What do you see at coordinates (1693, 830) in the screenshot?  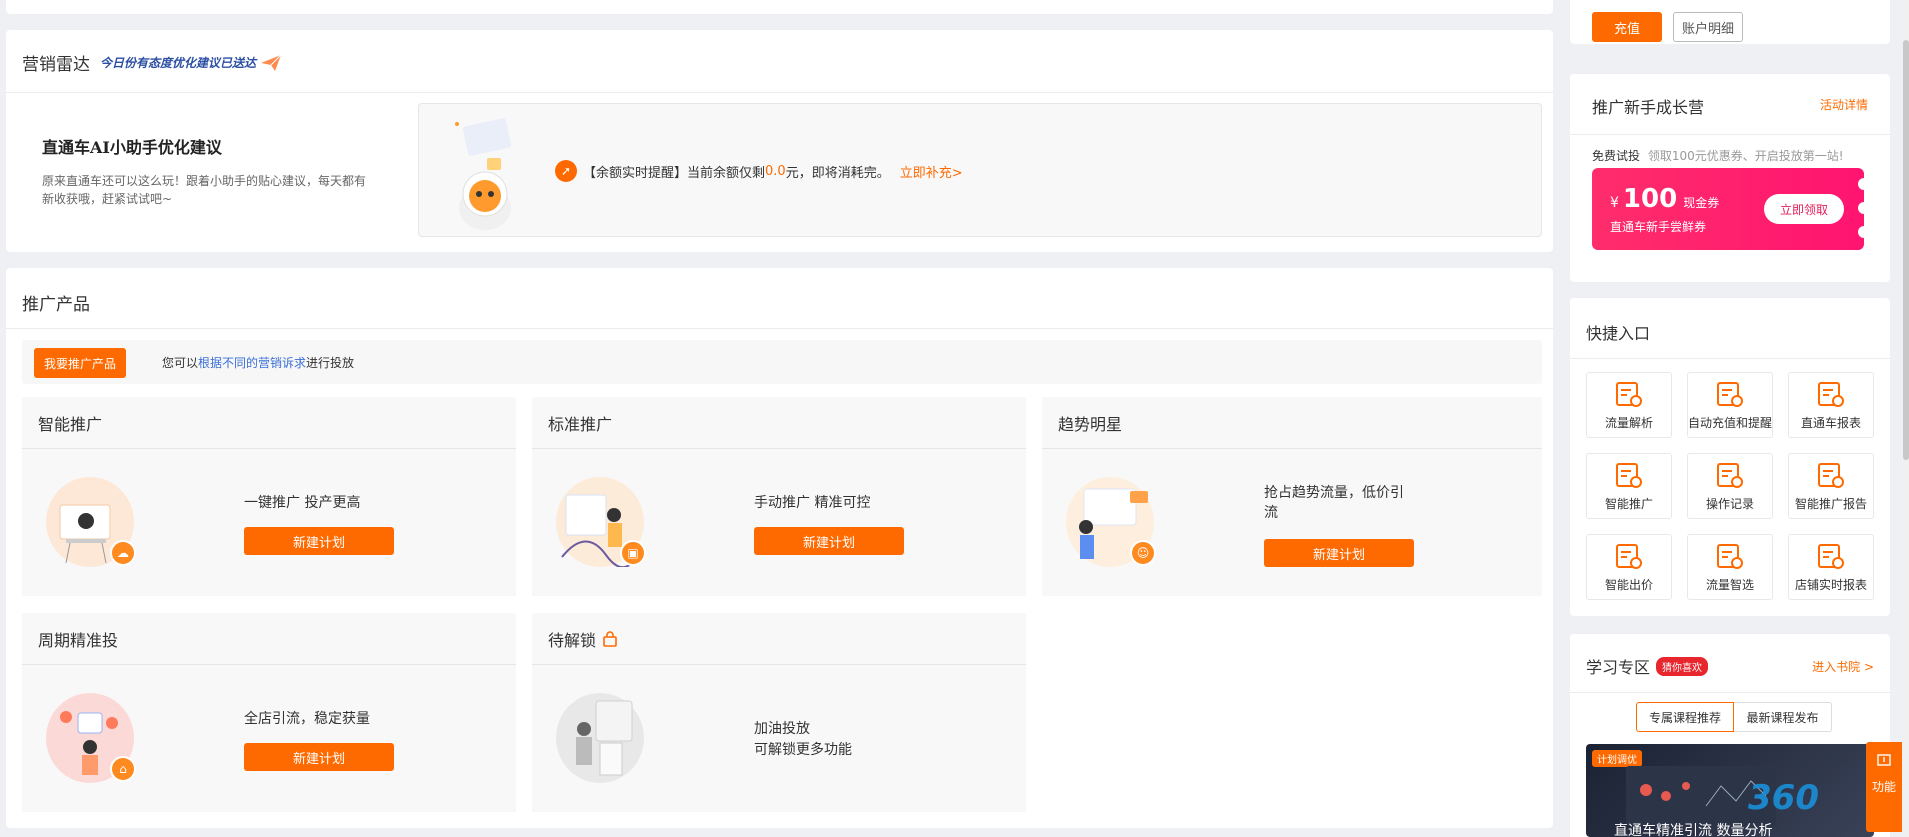 I see `banner-title: 直通车精准引流 数量分析` at bounding box center [1693, 830].